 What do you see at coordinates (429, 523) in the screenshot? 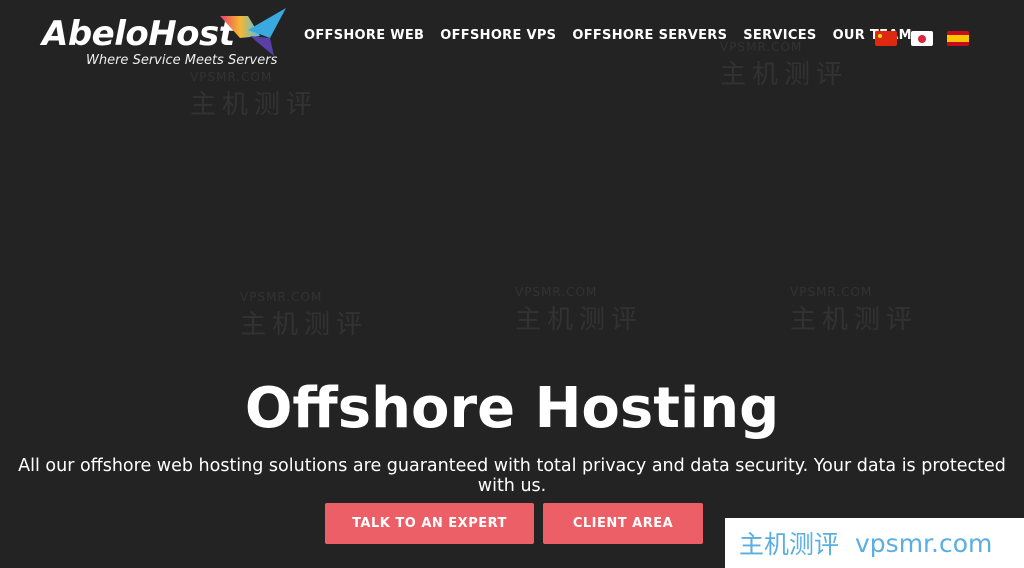
I see `talk-to-expert-button: TALK TO AN EXPERT` at bounding box center [429, 523].